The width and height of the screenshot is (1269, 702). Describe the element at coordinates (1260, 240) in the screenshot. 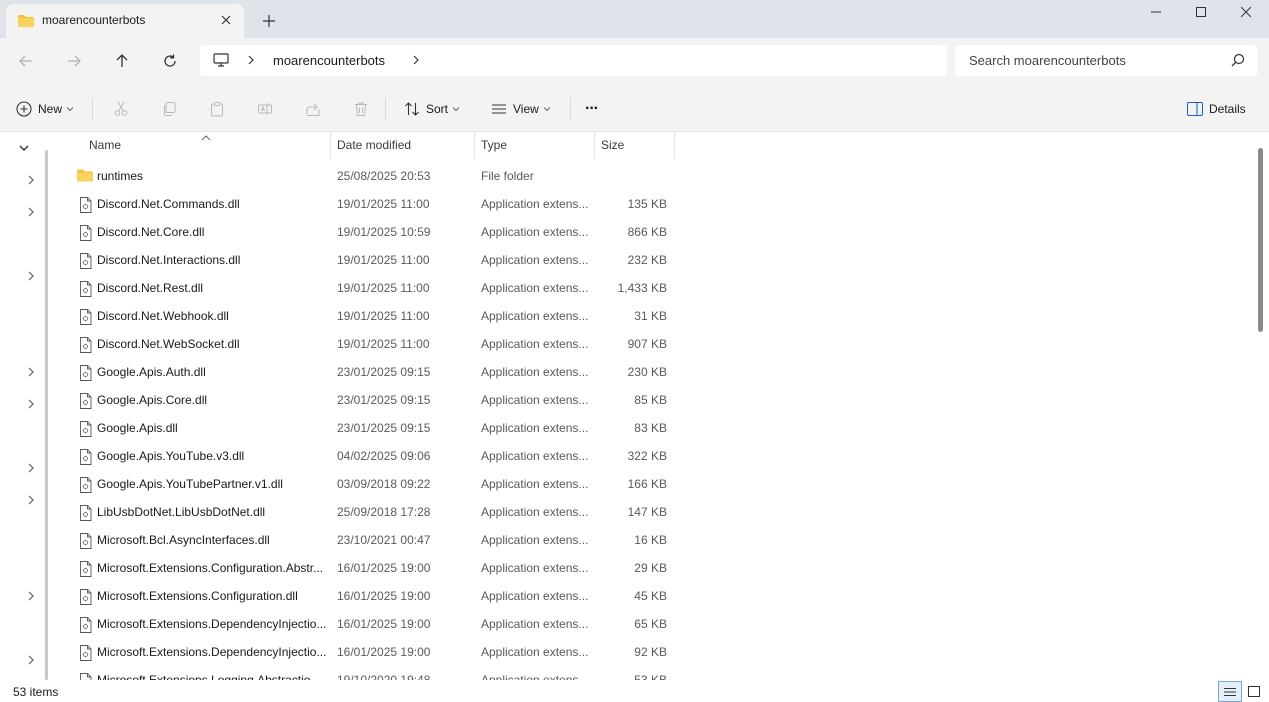

I see `content-scrollbar` at that location.